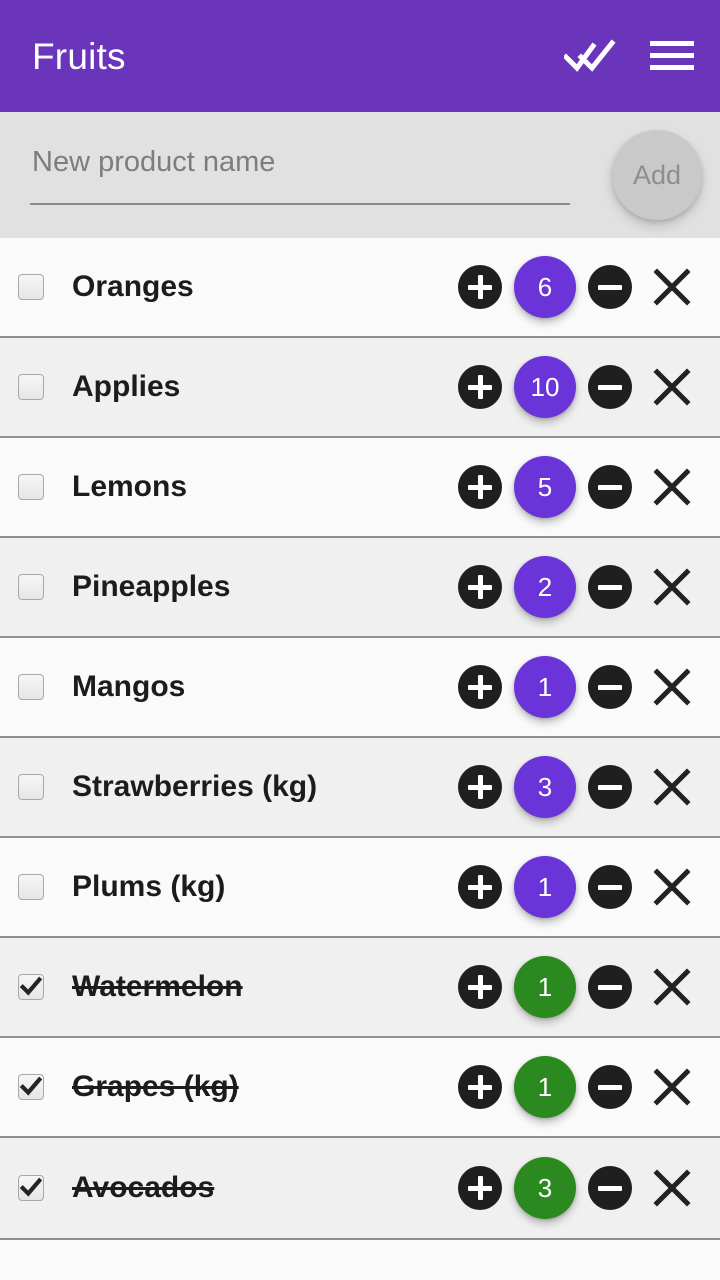 This screenshot has width=720, height=1280. Describe the element at coordinates (300, 203) in the screenshot. I see `input-underline` at that location.